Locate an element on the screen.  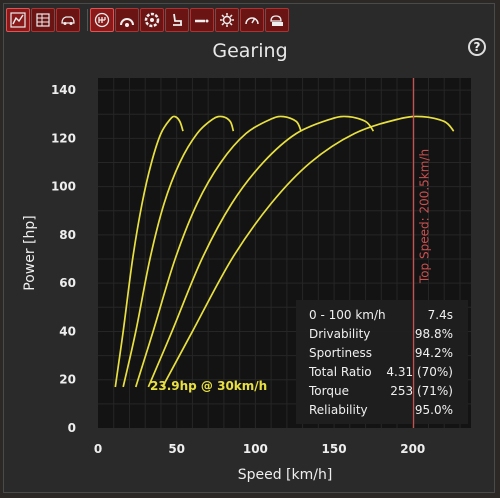
stats-value: 98.8% is located at coordinates (434, 334).